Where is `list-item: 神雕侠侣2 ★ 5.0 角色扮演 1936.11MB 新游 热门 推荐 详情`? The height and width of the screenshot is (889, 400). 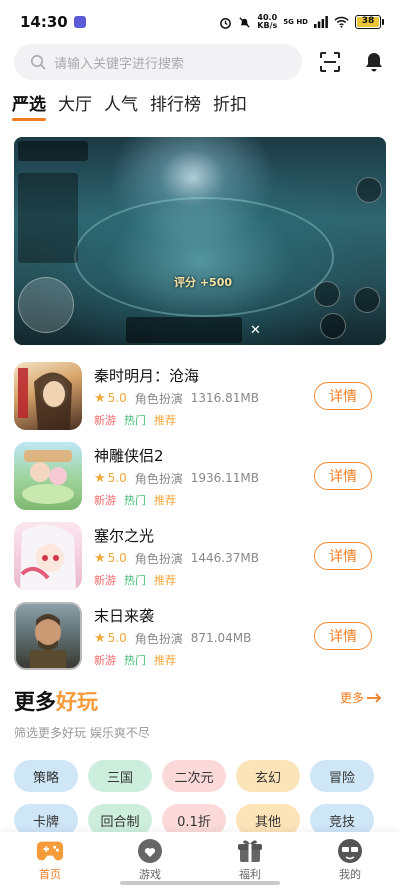 list-item: 神雕侠侣2 ★ 5.0 角色扮演 1936.11MB 新游 热门 推荐 详情 is located at coordinates (200, 476).